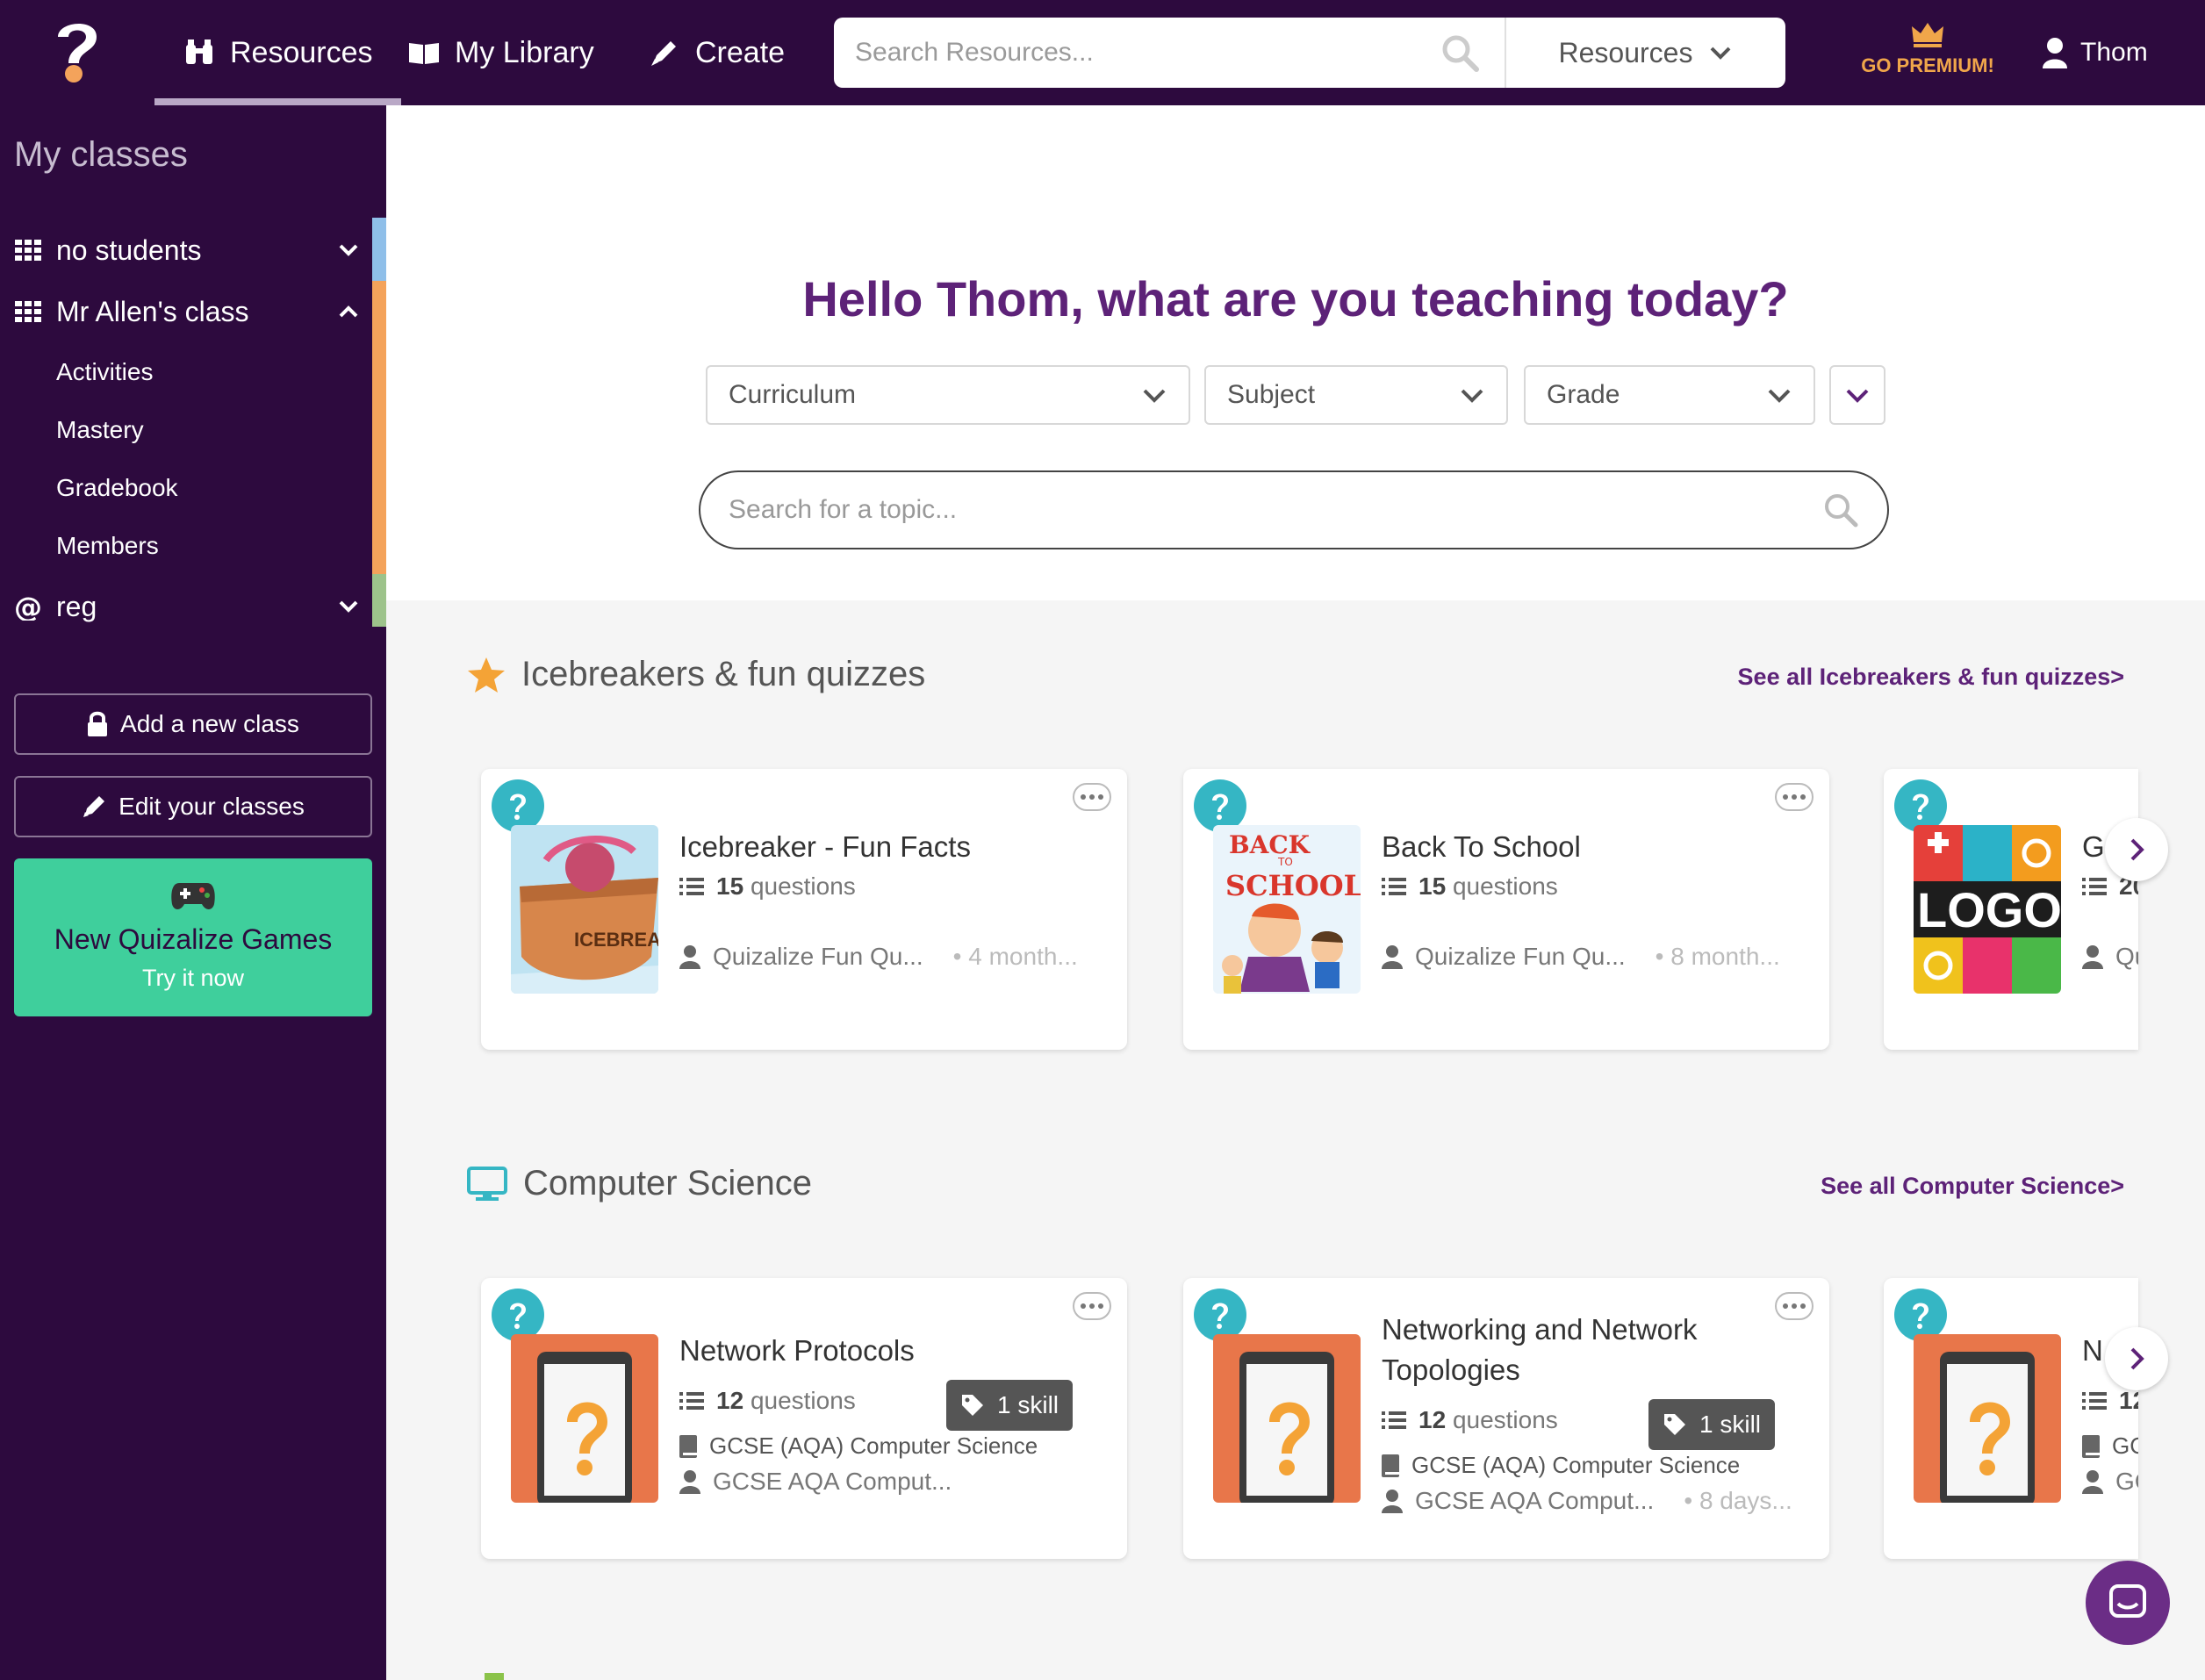 The image size is (2205, 1680). What do you see at coordinates (2095, 52) in the screenshot?
I see `user-menu: Thom` at bounding box center [2095, 52].